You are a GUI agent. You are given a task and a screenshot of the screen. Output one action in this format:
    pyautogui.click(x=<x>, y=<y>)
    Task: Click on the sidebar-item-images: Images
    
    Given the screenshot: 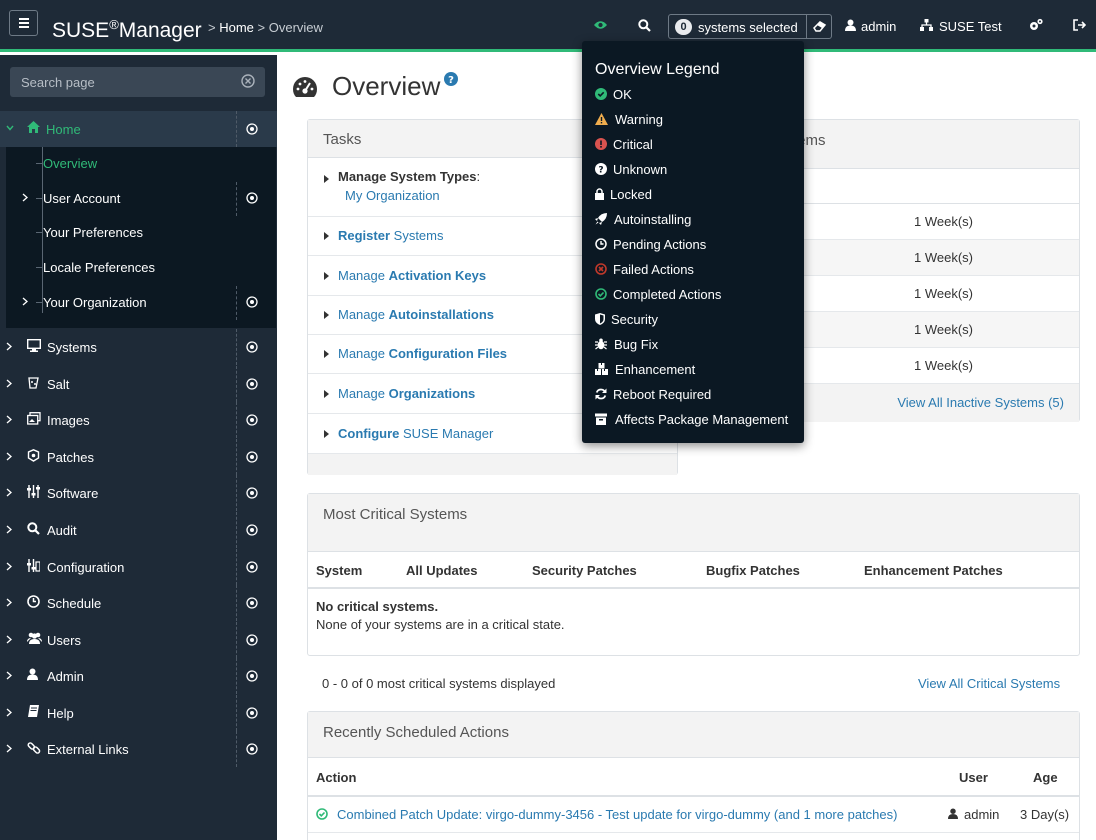 What is the action you would take?
    pyautogui.click(x=138, y=420)
    